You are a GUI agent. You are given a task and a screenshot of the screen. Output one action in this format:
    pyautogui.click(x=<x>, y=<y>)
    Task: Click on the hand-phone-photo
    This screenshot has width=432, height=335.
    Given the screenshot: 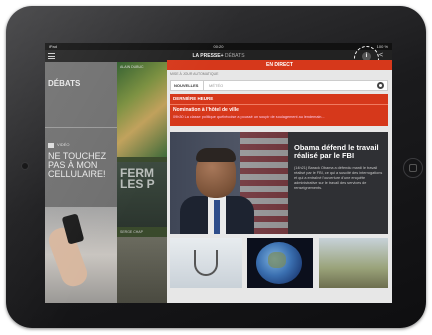 What is the action you would take?
    pyautogui.click(x=81, y=255)
    